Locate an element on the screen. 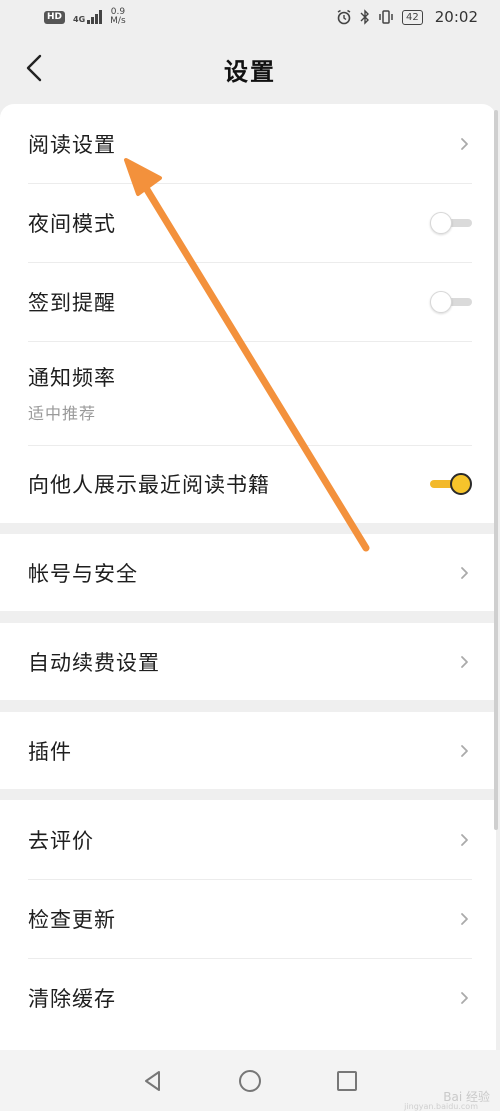  setting-row-plugins: 插件 is located at coordinates (248, 750).